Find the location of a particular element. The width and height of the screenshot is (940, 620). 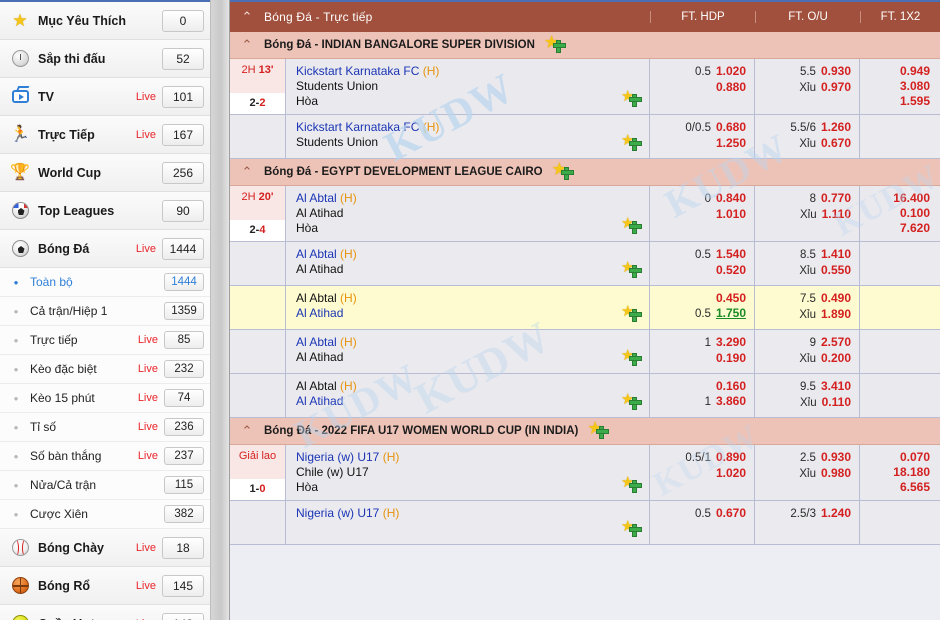

odds-value: 18.180 is located at coordinates (911, 472).